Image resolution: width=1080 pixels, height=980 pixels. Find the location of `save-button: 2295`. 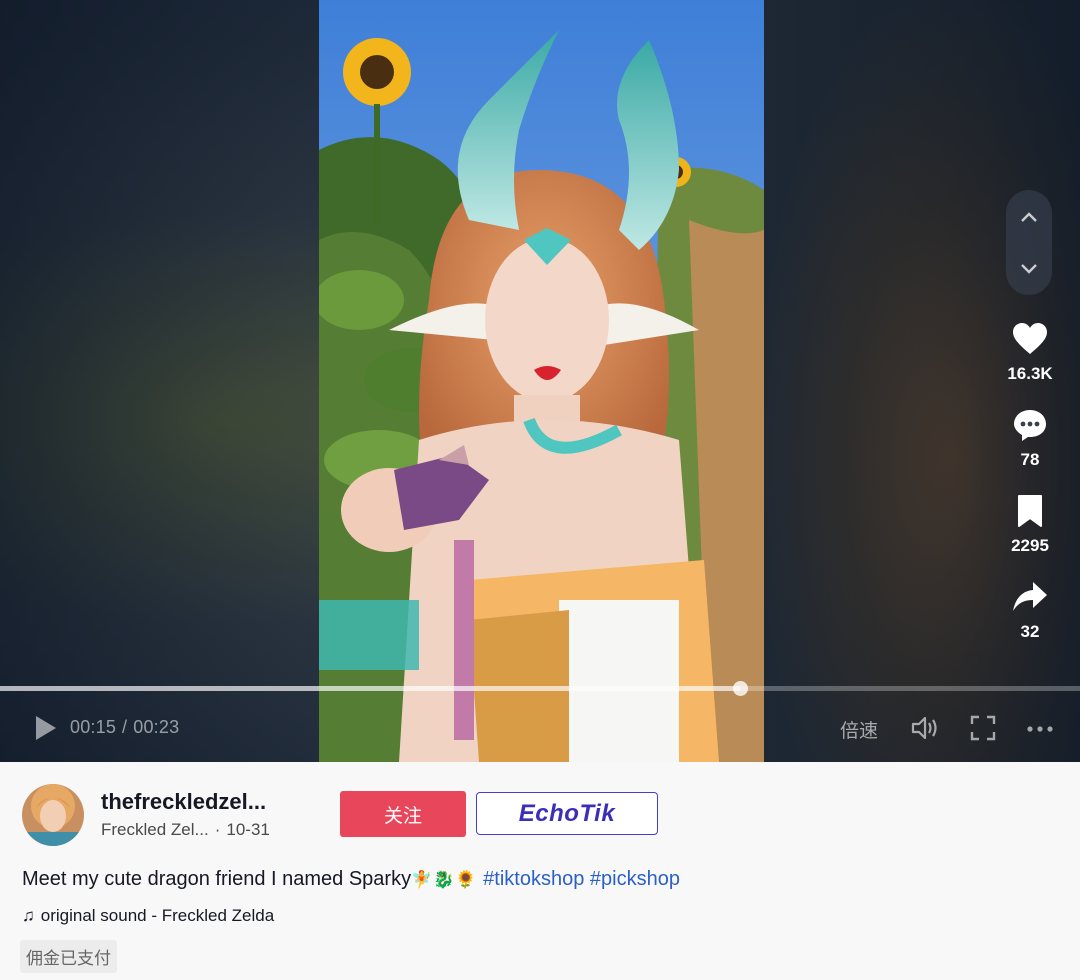

save-button: 2295 is located at coordinates (1030, 525).